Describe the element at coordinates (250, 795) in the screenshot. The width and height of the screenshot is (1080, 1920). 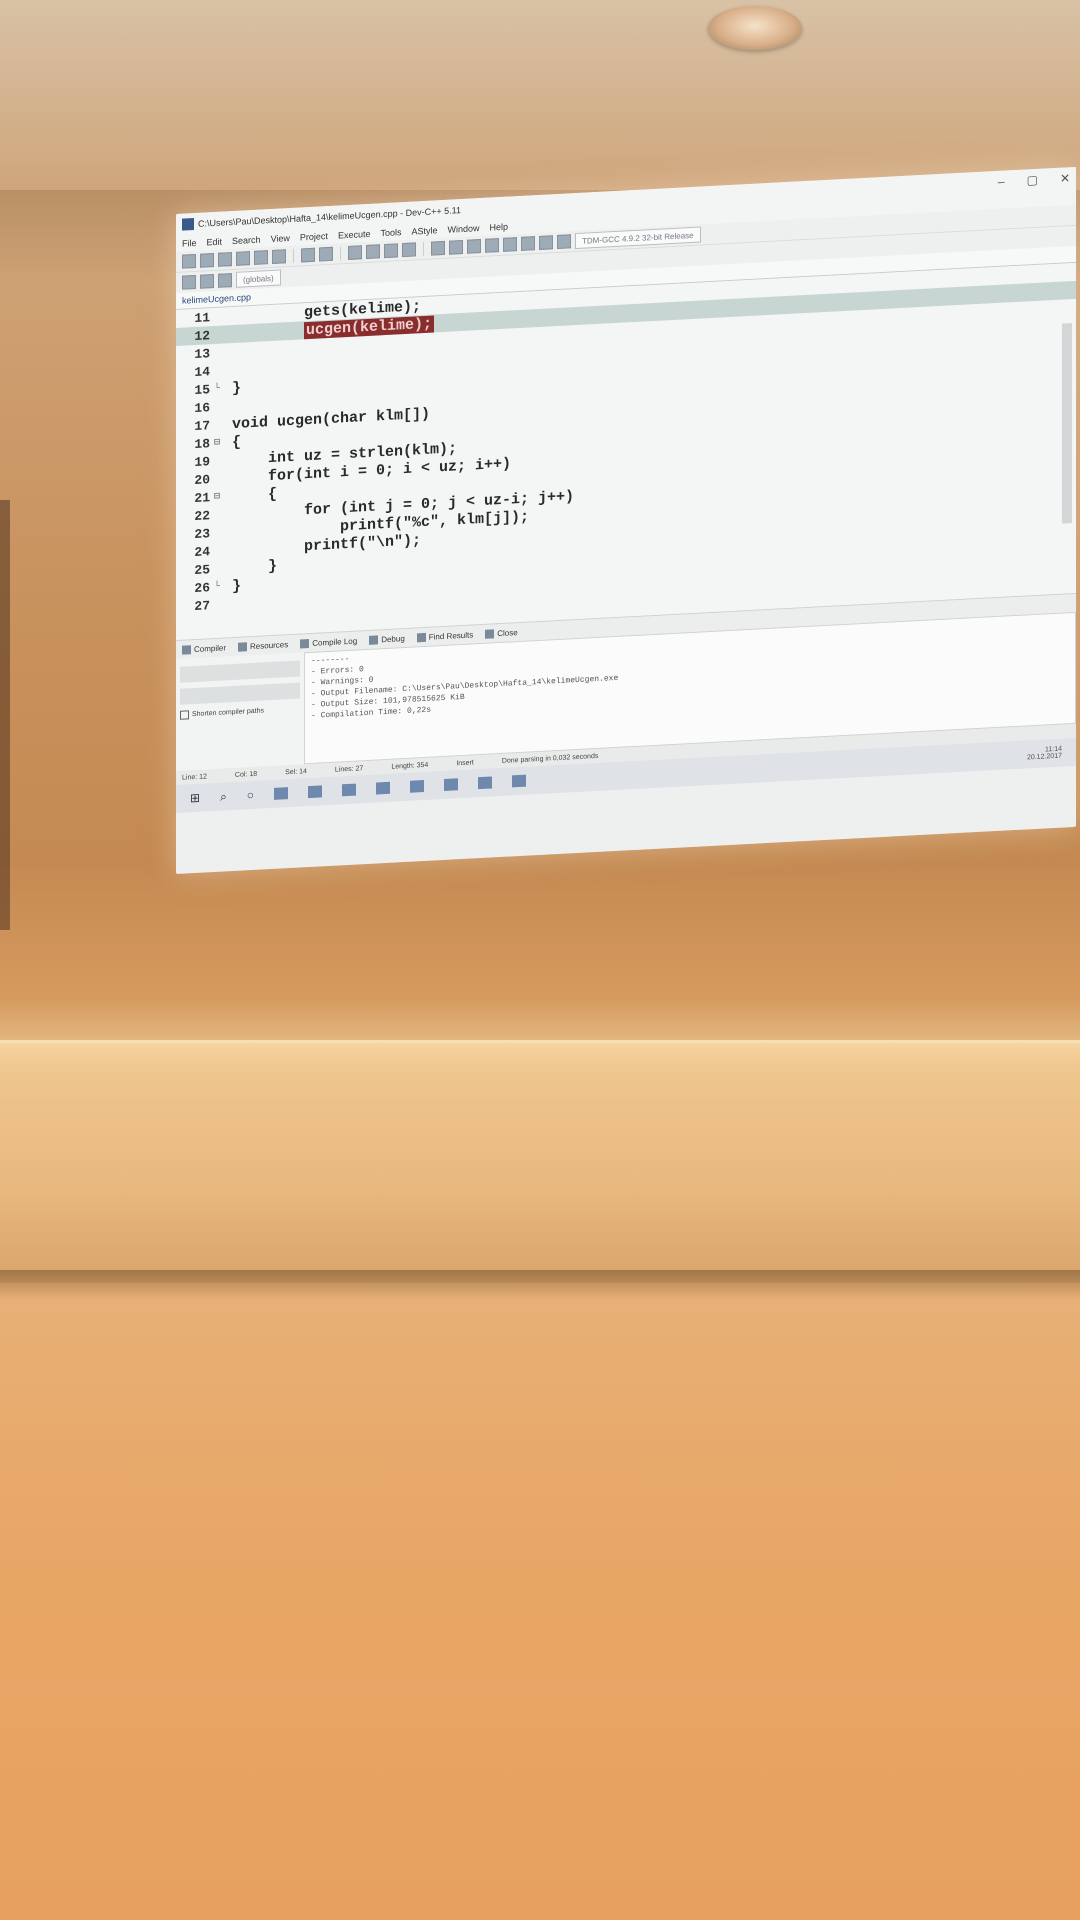
I see `task-view-icon: ○` at that location.